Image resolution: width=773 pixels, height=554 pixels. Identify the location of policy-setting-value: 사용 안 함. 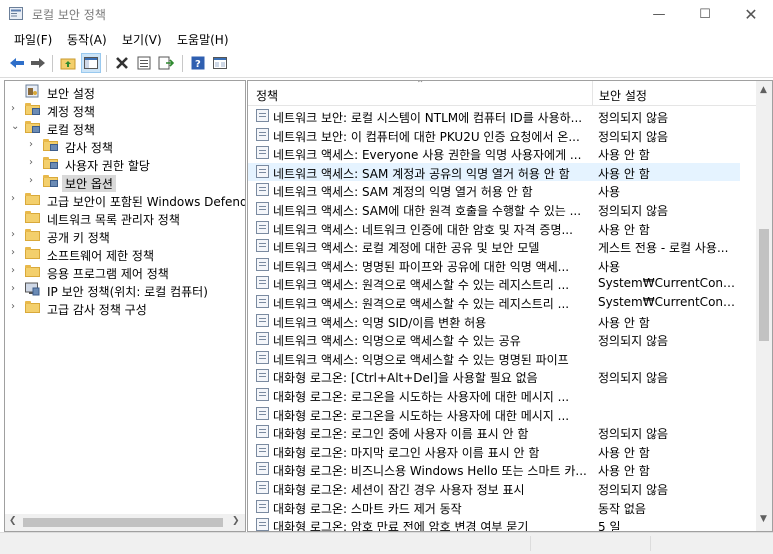
(624, 452).